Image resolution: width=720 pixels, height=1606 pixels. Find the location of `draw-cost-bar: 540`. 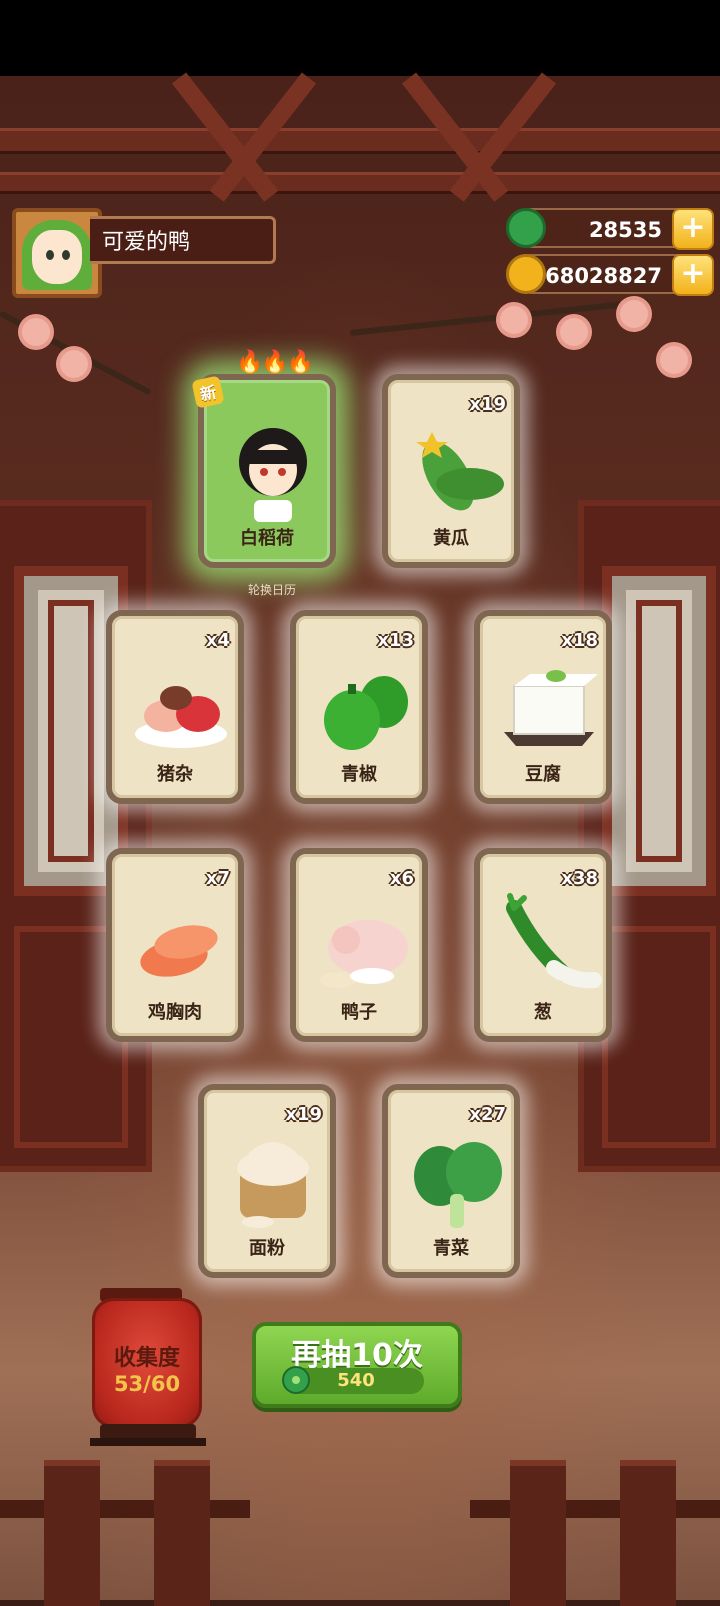

draw-cost-bar: 540 is located at coordinates (353, 1380).